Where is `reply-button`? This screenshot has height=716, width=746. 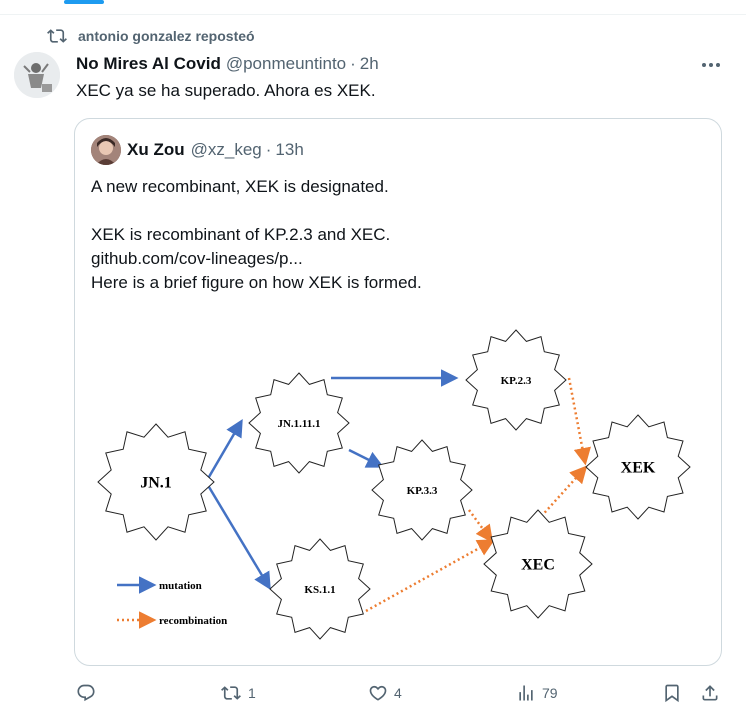
reply-button is located at coordinates (86, 693).